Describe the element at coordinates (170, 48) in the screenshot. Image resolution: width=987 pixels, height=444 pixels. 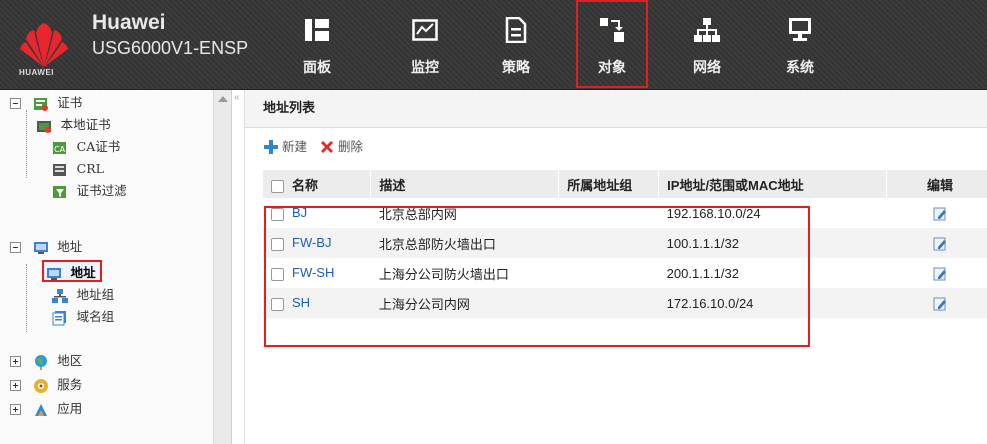
I see `device-model: USG6000V1-ENSP` at that location.